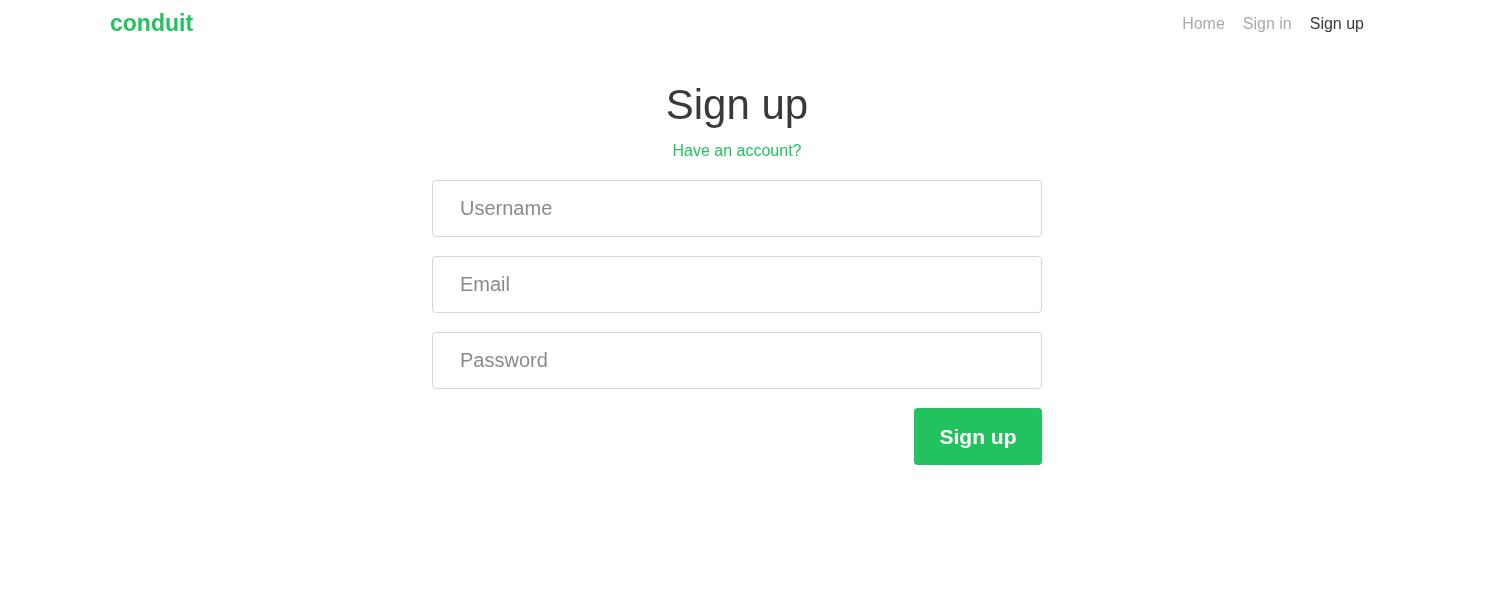  What do you see at coordinates (1267, 24) in the screenshot?
I see `nav-link: Sign in` at bounding box center [1267, 24].